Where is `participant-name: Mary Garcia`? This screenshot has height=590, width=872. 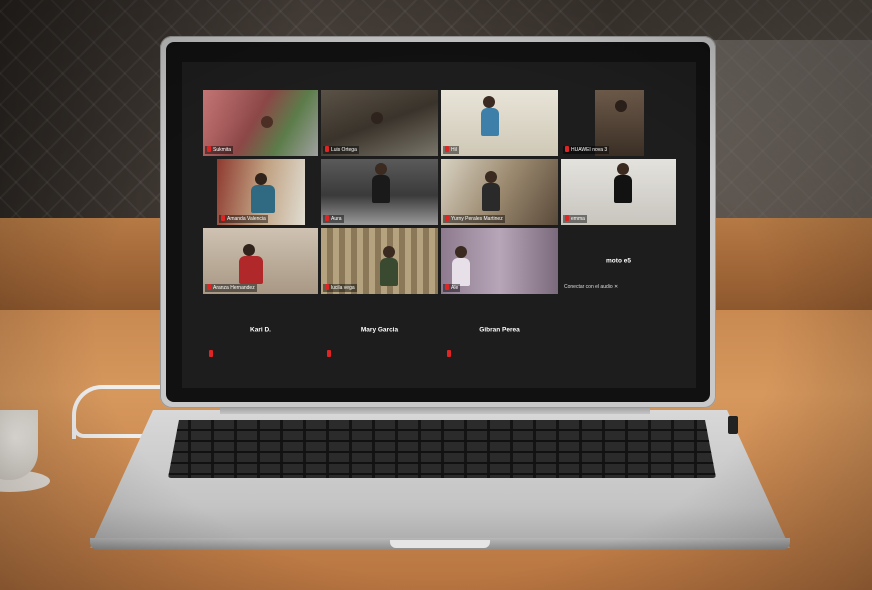
participant-name: Mary Garcia is located at coordinates (379, 330).